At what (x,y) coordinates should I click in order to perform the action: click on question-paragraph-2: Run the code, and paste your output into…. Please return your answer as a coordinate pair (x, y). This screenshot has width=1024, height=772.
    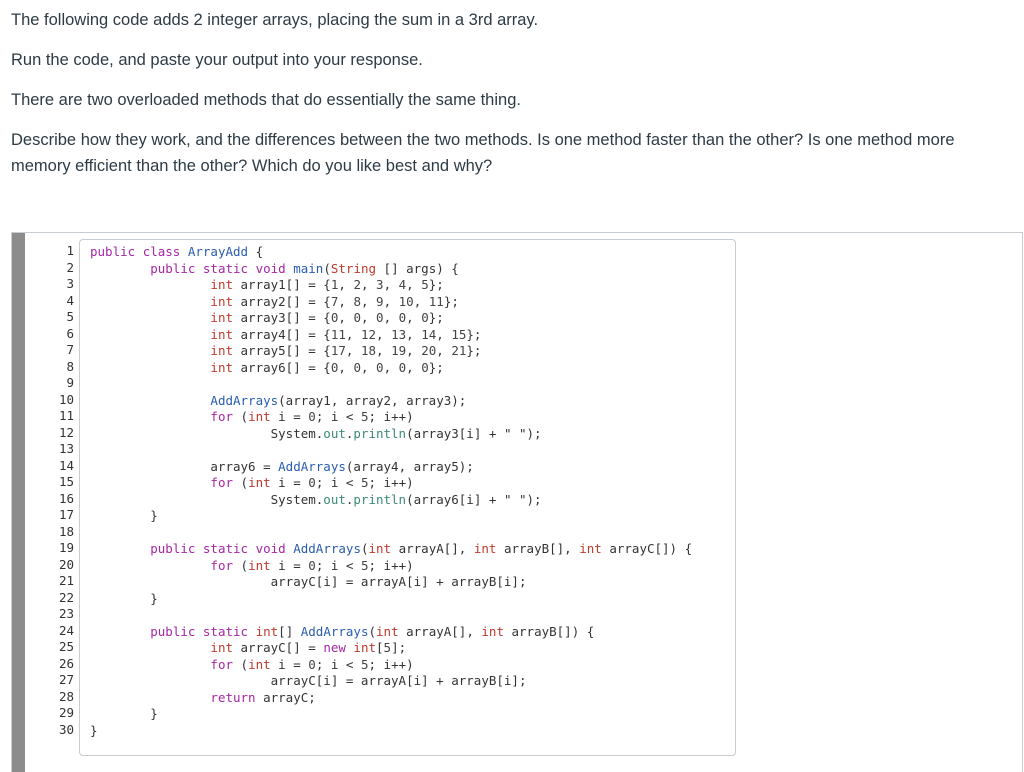
    Looking at the image, I should click on (217, 60).